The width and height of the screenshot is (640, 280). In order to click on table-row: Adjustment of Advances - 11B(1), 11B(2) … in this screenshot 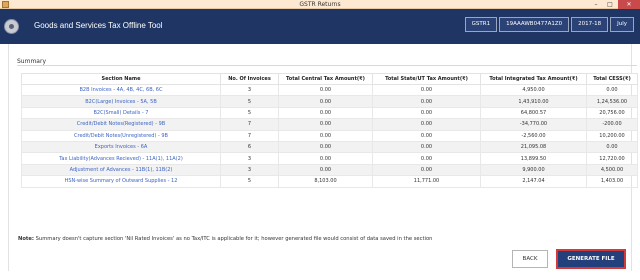, I will do `click(329, 170)`.